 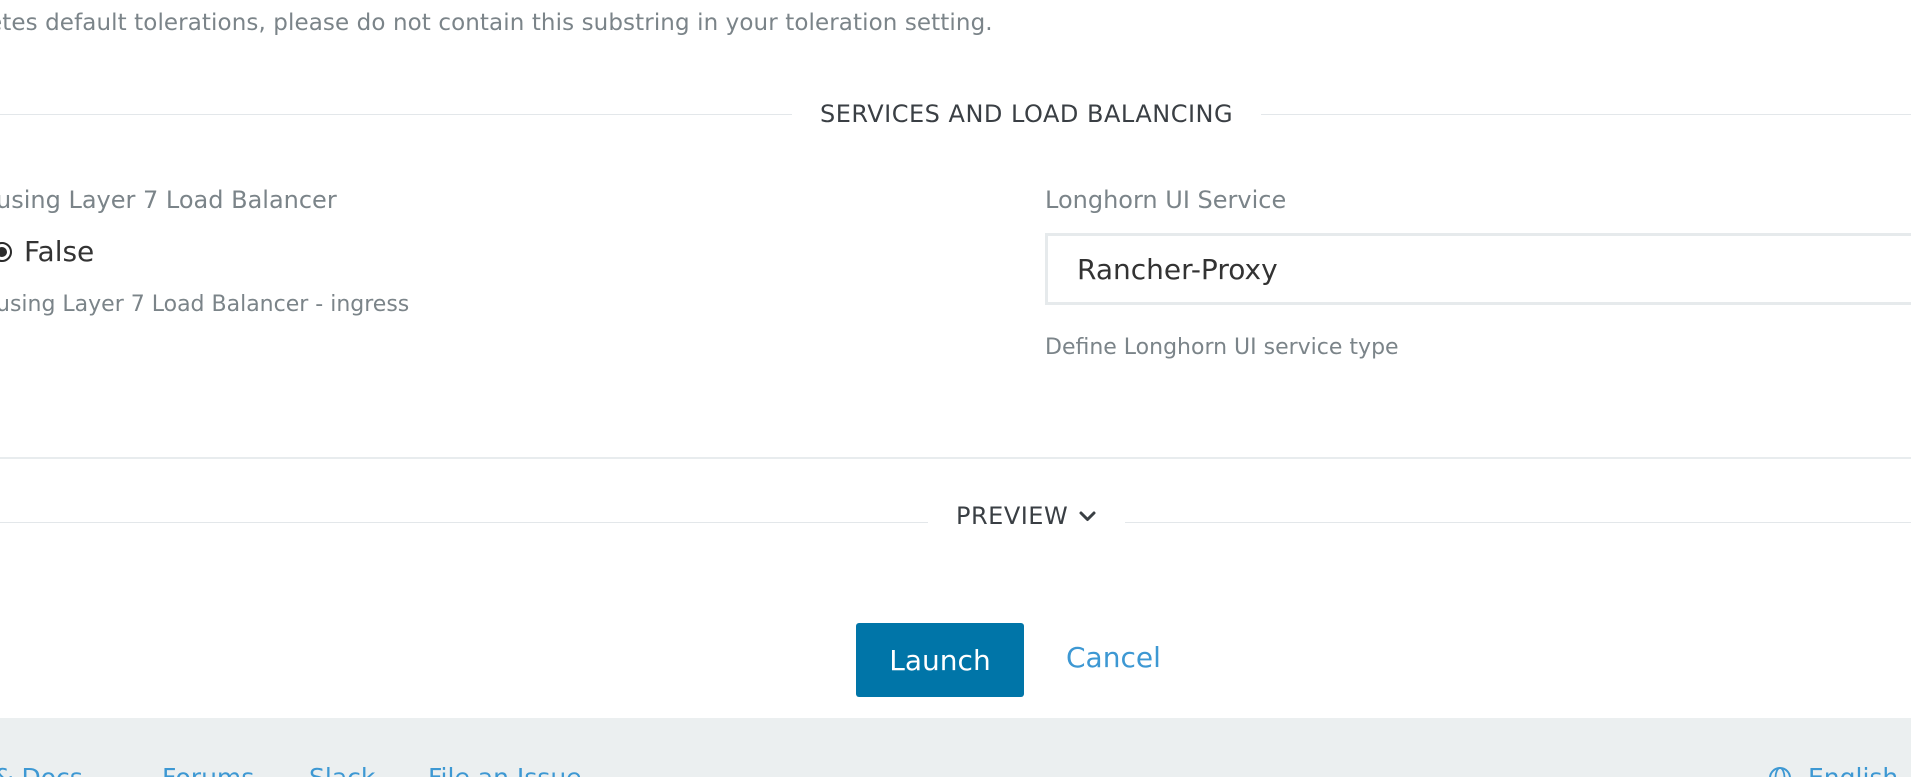 I want to click on preview-label: PREVIEW, so click(x=1012, y=516).